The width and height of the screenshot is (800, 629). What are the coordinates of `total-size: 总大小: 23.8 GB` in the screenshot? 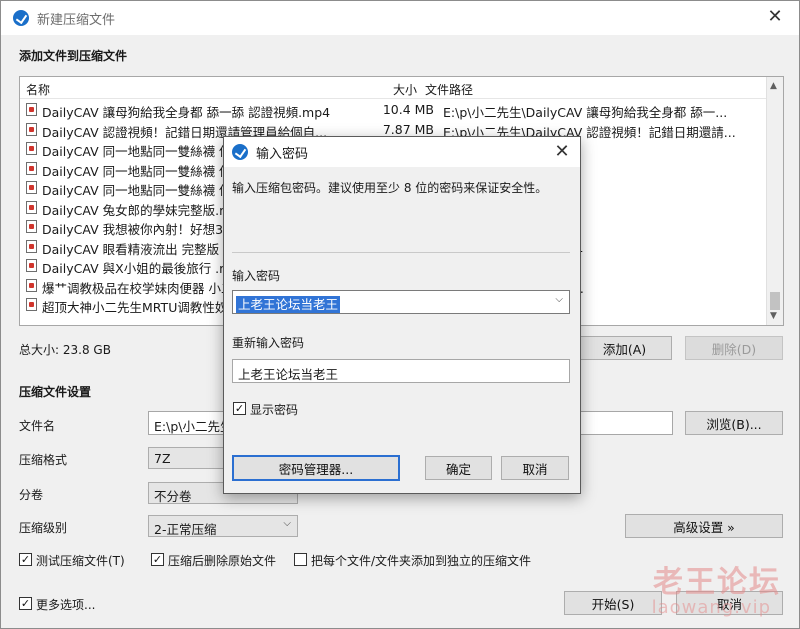 It's located at (65, 350).